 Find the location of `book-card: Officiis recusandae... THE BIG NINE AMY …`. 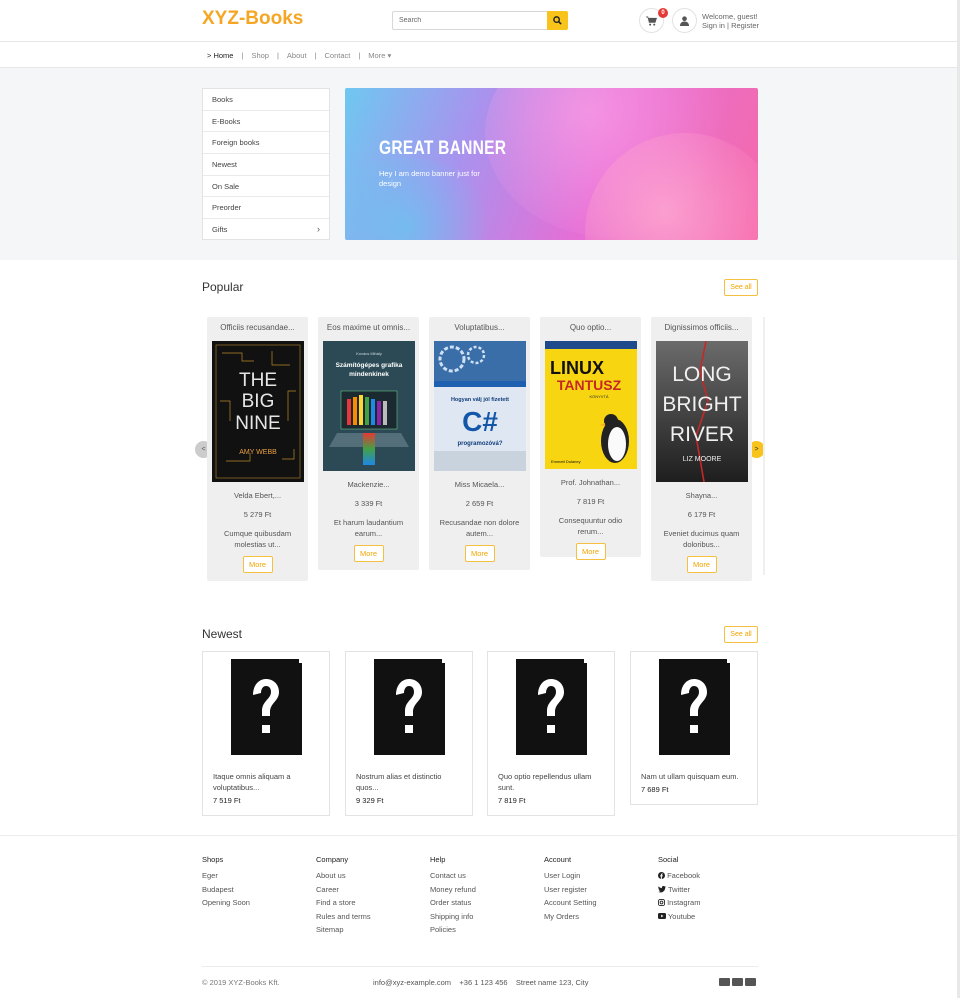

book-card: Officiis recusandae... THE BIG NINE AMY … is located at coordinates (257, 449).